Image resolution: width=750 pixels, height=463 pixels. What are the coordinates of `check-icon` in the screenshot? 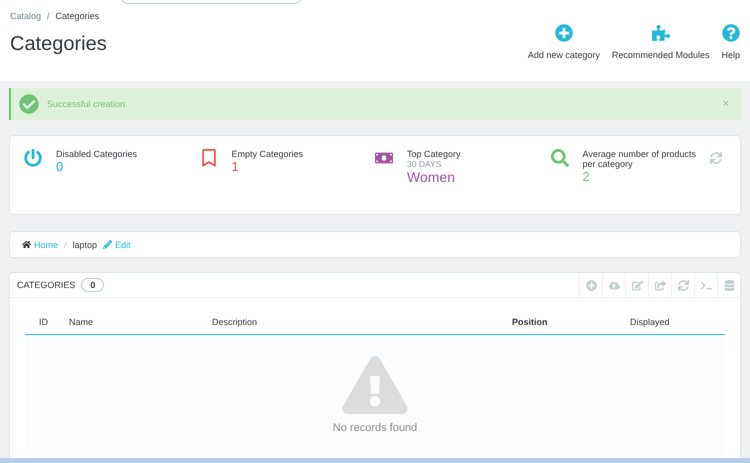 It's located at (29, 104).